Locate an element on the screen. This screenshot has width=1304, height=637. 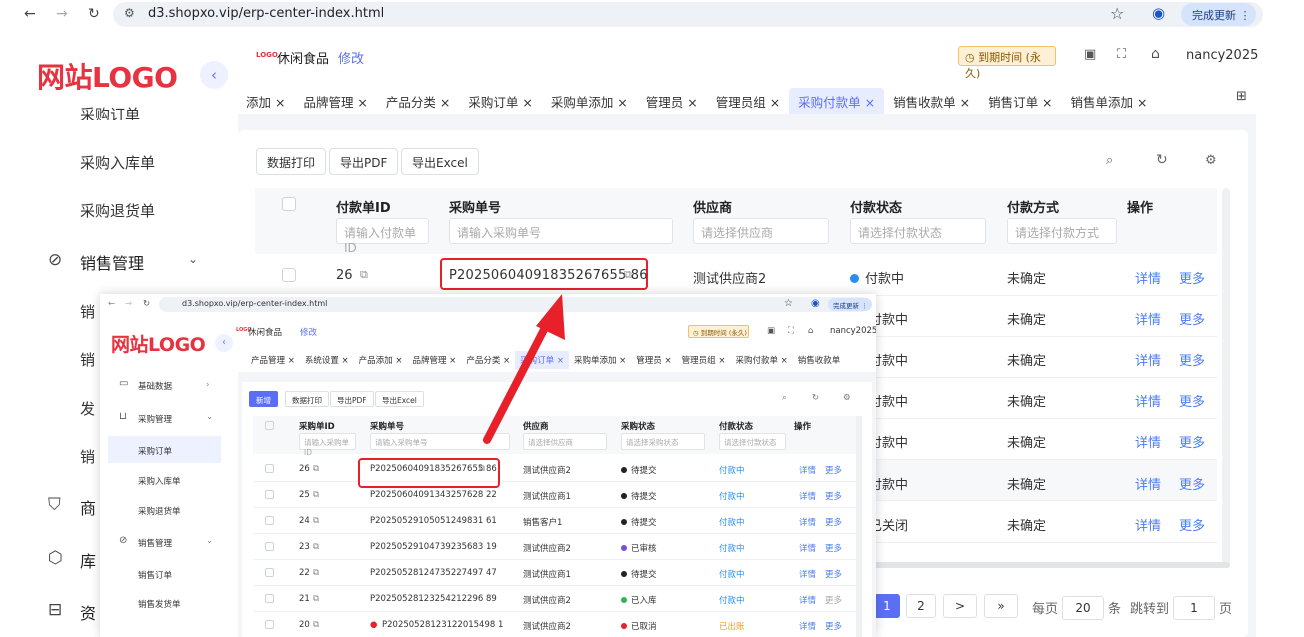
row-method: 未确定 is located at coordinates (1027, 320).